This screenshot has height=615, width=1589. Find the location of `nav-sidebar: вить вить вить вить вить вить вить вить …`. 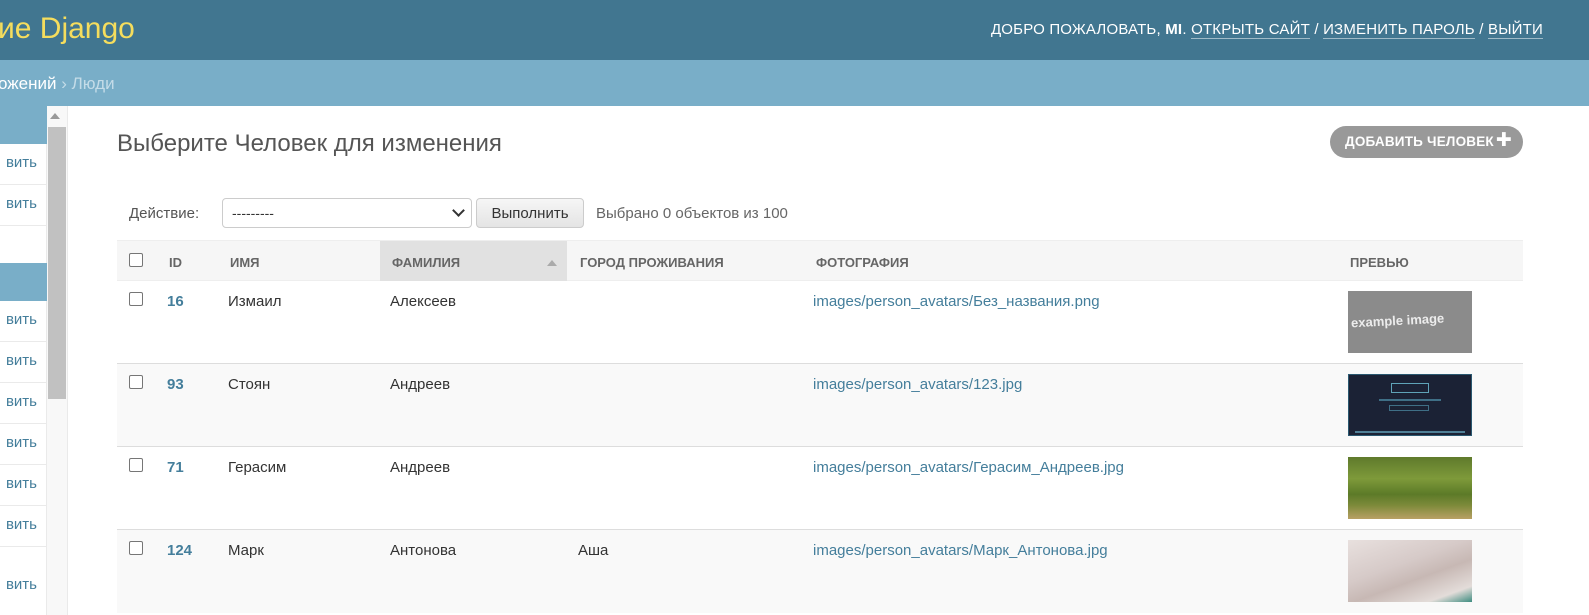

nav-sidebar: вить вить вить вить вить вить вить вить … is located at coordinates (23, 360).